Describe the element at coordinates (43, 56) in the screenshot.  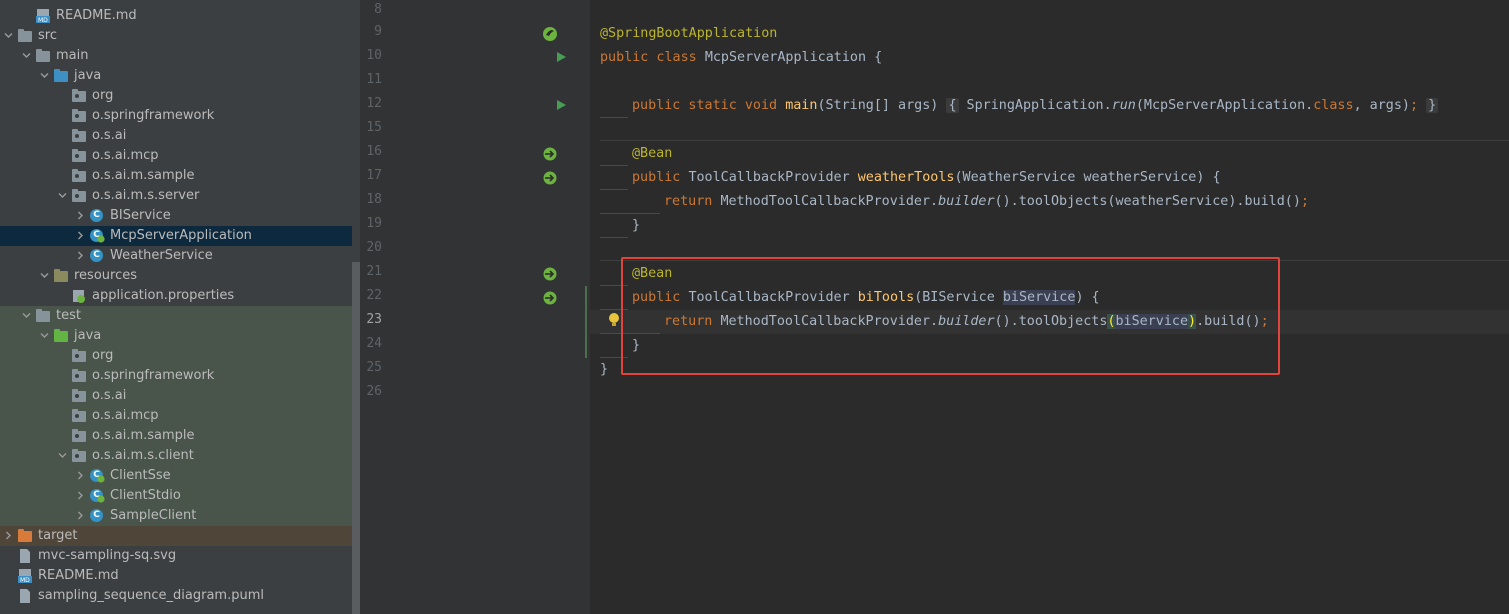
I see `folder-icon` at that location.